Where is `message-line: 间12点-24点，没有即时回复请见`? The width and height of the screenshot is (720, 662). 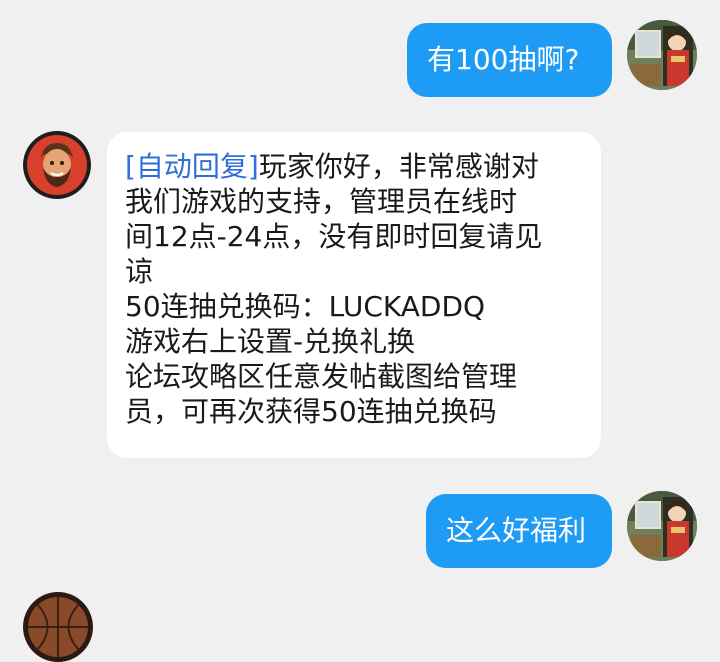
message-line: 间12点-24点，没有即时回复请见 is located at coordinates (334, 236).